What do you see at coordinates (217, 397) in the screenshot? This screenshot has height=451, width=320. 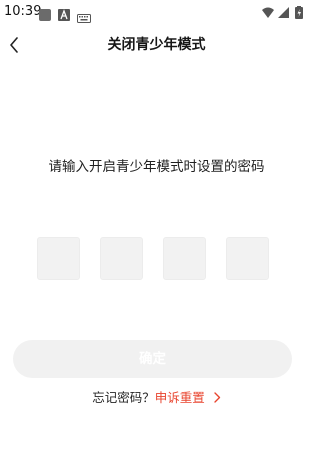 I see `chevron-right-icon` at bounding box center [217, 397].